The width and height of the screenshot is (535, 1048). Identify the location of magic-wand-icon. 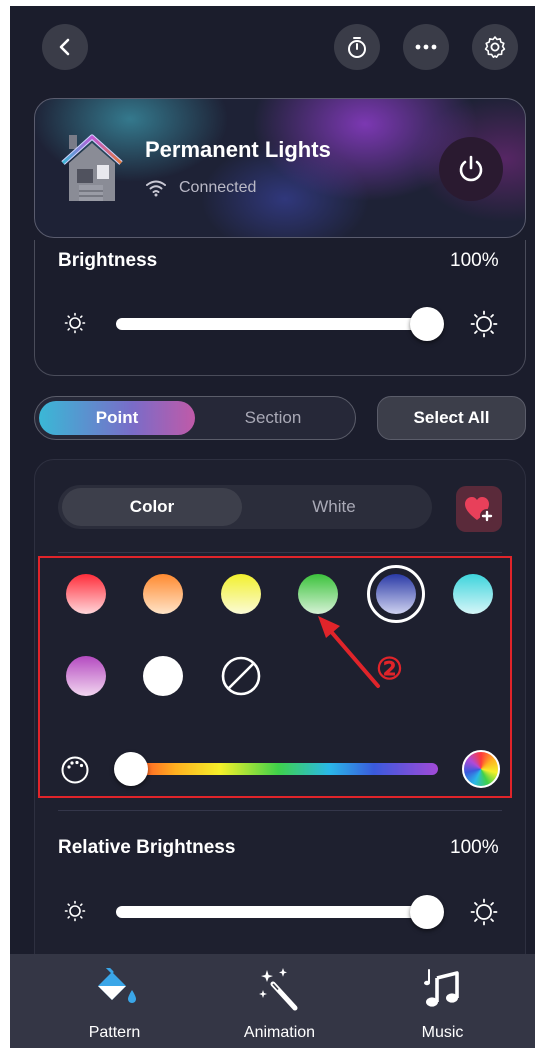
(277, 989).